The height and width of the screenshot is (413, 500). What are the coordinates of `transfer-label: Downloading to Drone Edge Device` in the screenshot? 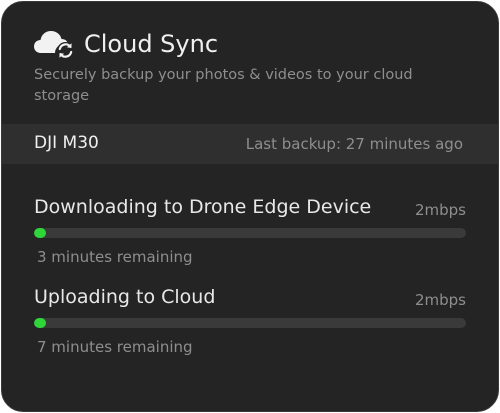 It's located at (203, 207).